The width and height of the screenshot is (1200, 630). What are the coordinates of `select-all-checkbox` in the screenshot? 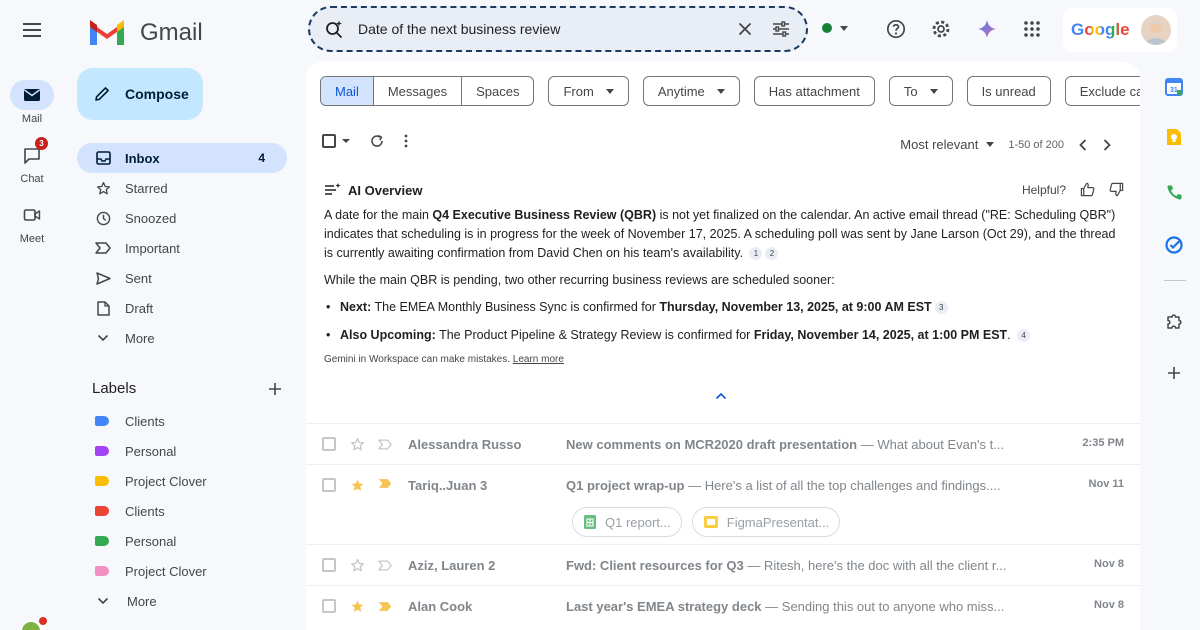 It's located at (336, 141).